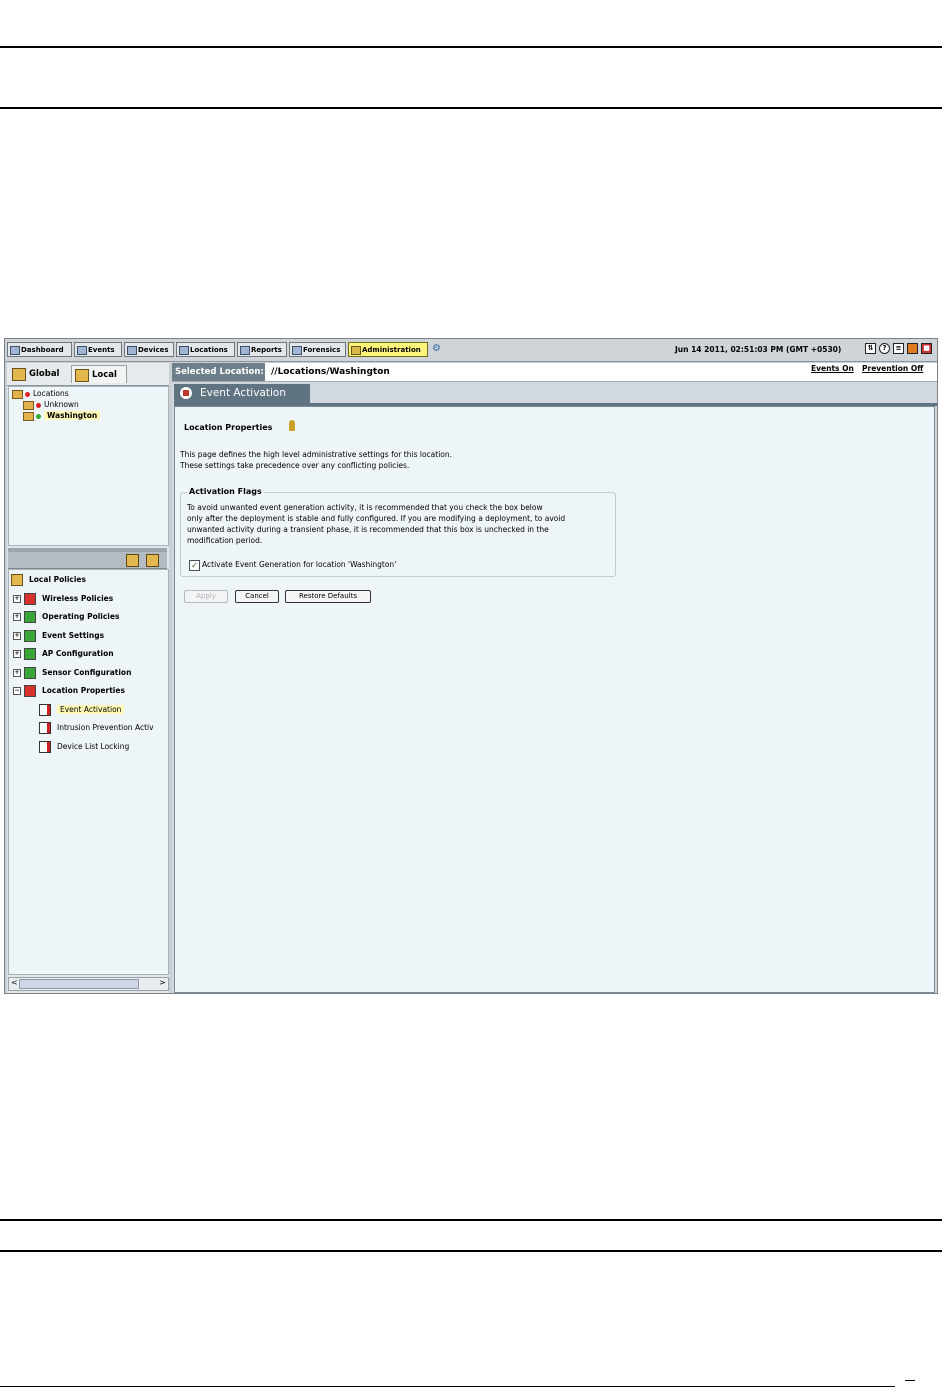  What do you see at coordinates (912, 348) in the screenshot?
I see `shield-icon` at bounding box center [912, 348].